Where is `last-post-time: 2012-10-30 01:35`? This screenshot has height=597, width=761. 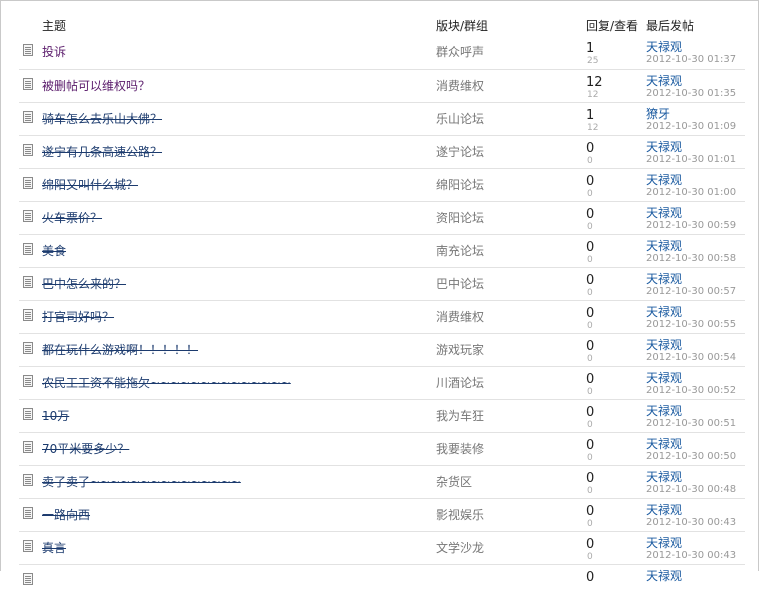 last-post-time: 2012-10-30 01:35 is located at coordinates (691, 93).